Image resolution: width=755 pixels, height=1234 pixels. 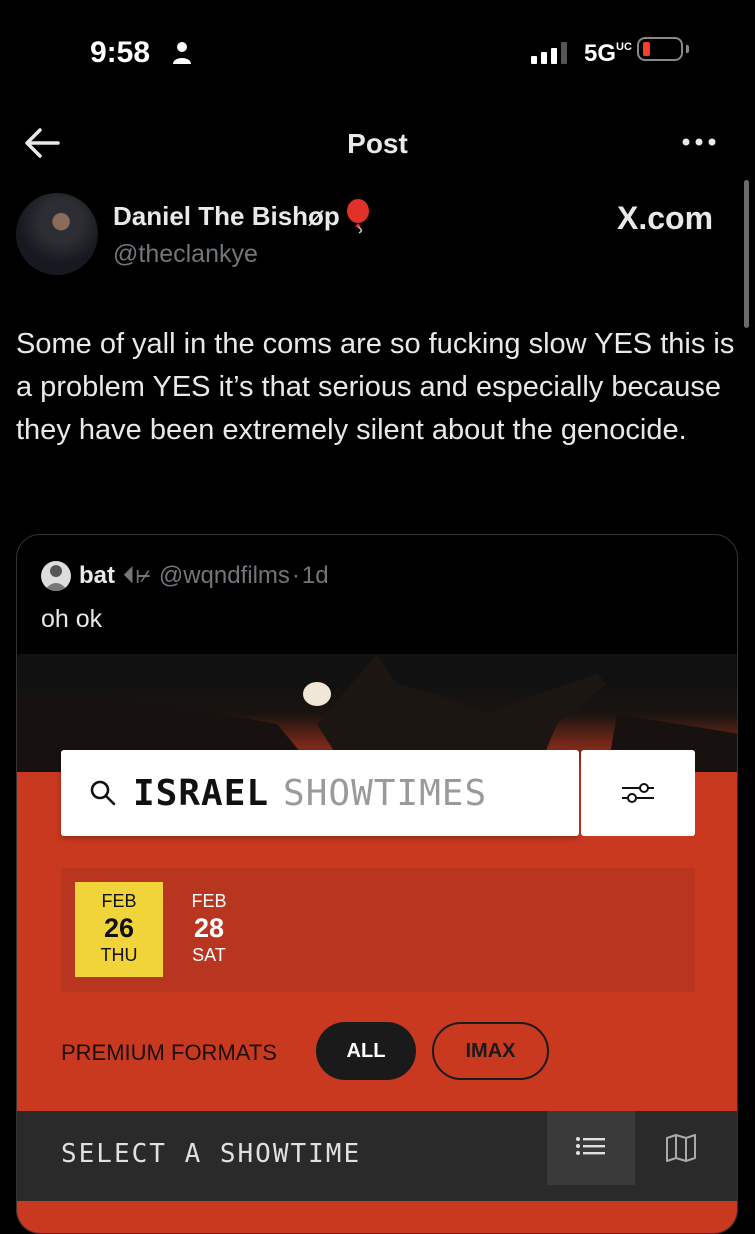 What do you see at coordinates (665, 218) in the screenshot?
I see `x-watermark: X.com` at bounding box center [665, 218].